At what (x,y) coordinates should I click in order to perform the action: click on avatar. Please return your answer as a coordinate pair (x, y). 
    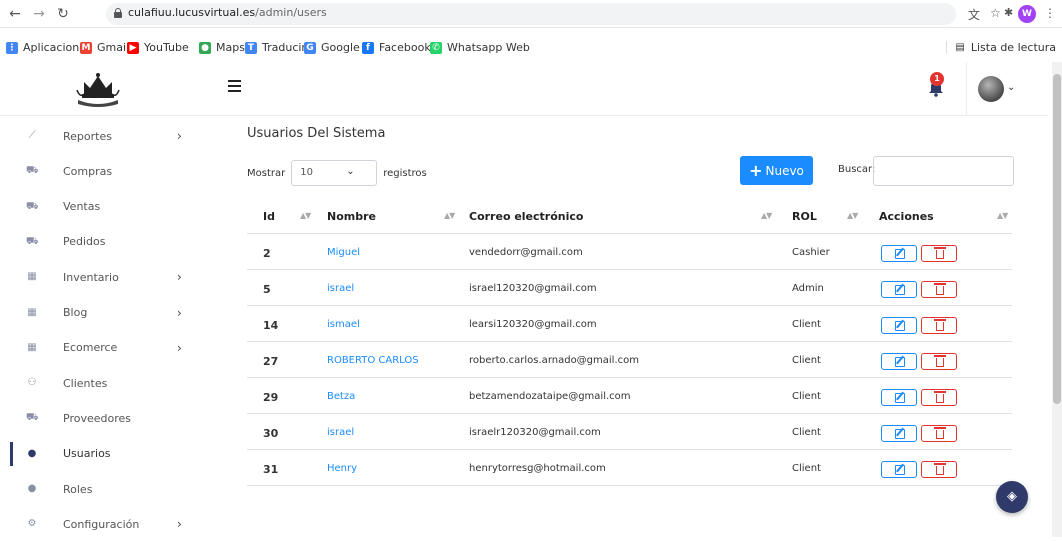
    Looking at the image, I should click on (991, 89).